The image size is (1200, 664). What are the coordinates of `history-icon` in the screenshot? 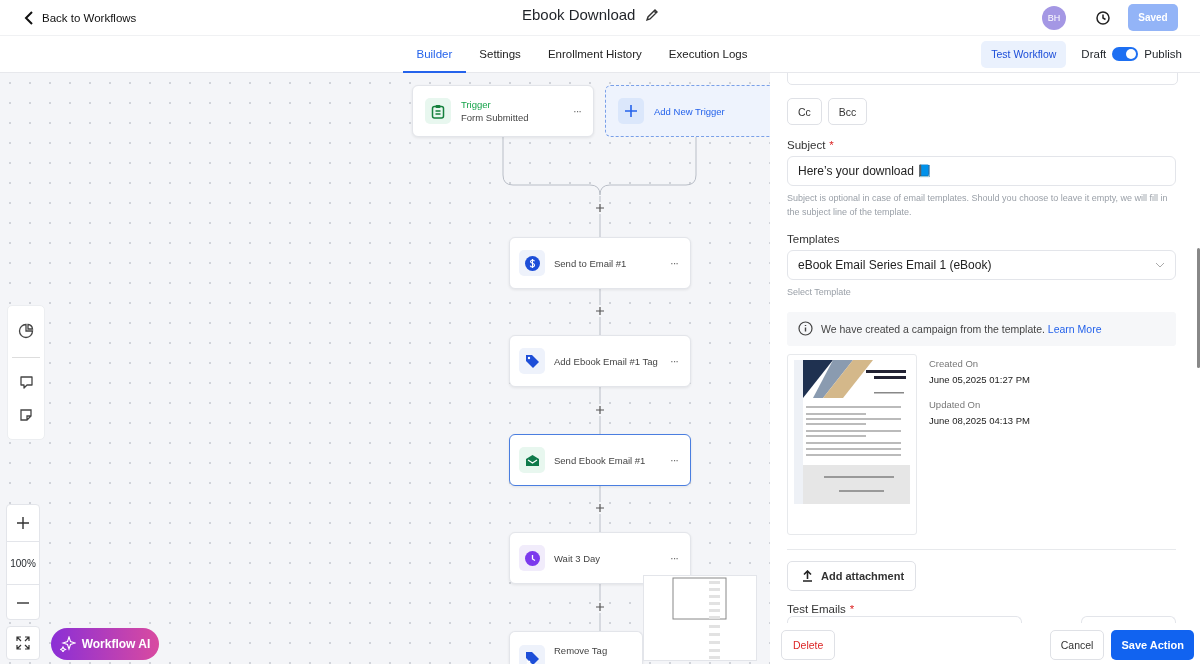 It's located at (1103, 17).